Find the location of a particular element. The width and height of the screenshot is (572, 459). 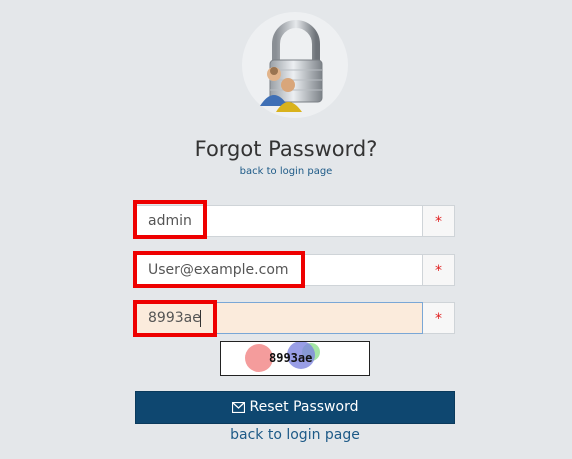

reset-password-button: Reset Password is located at coordinates (295, 407).